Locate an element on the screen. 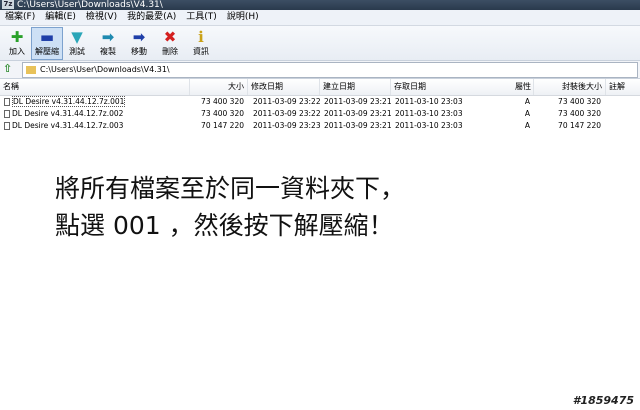 The width and height of the screenshot is (640, 410). file-name-cell: DL Desire v4.31.44.12.7z.002 is located at coordinates (95, 113).